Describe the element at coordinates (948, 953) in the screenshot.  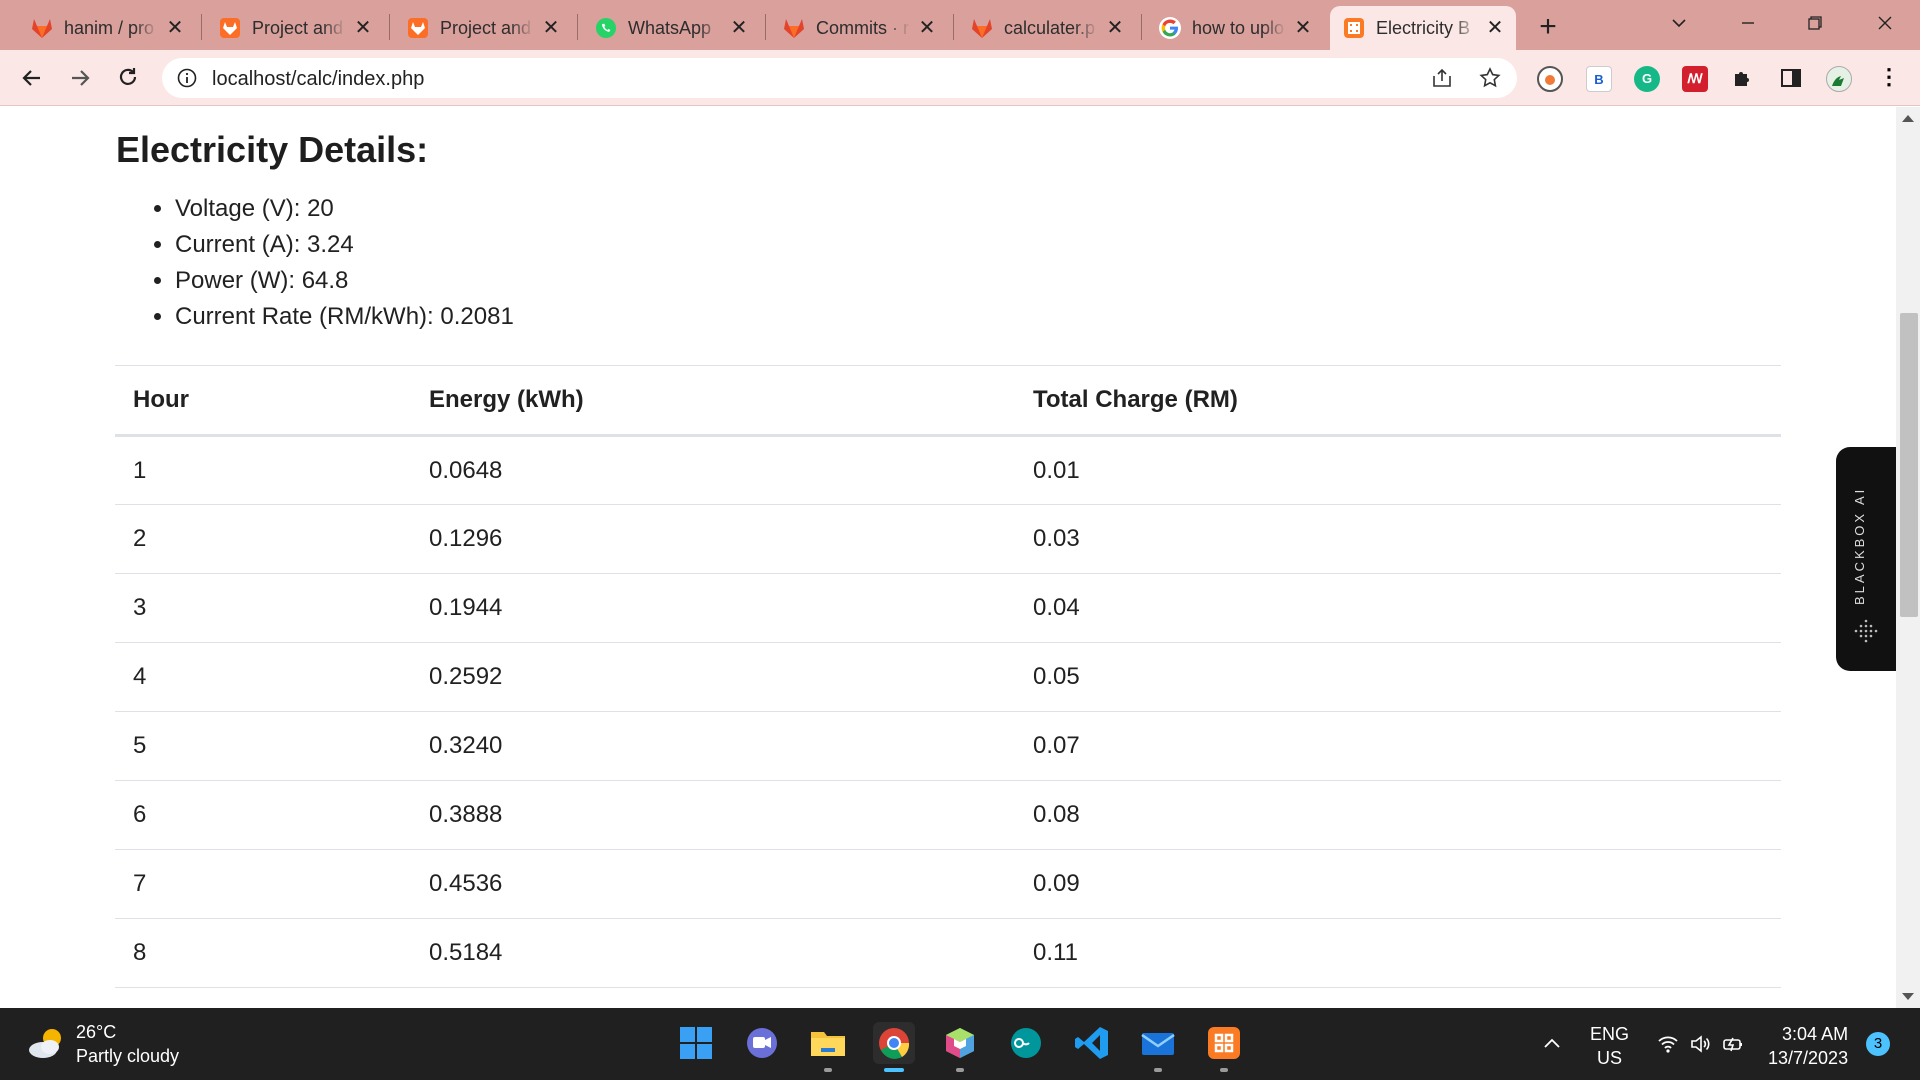
I see `table-row: 8 0.5184 0.11` at that location.